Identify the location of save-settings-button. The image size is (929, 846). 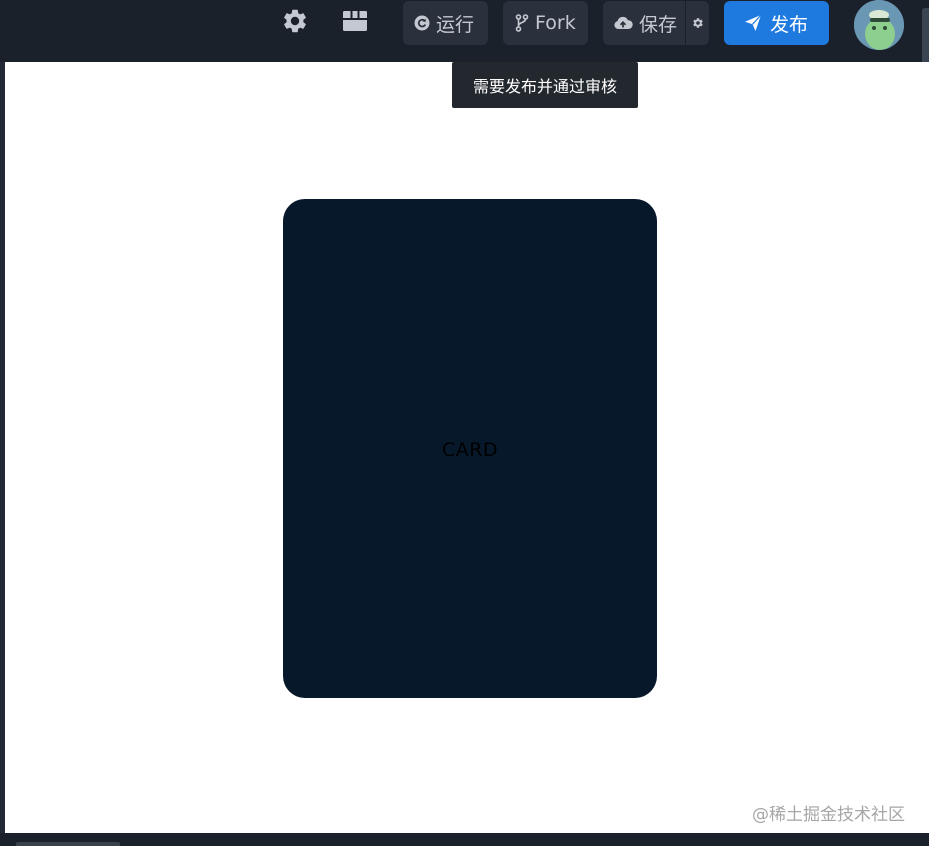
(697, 23).